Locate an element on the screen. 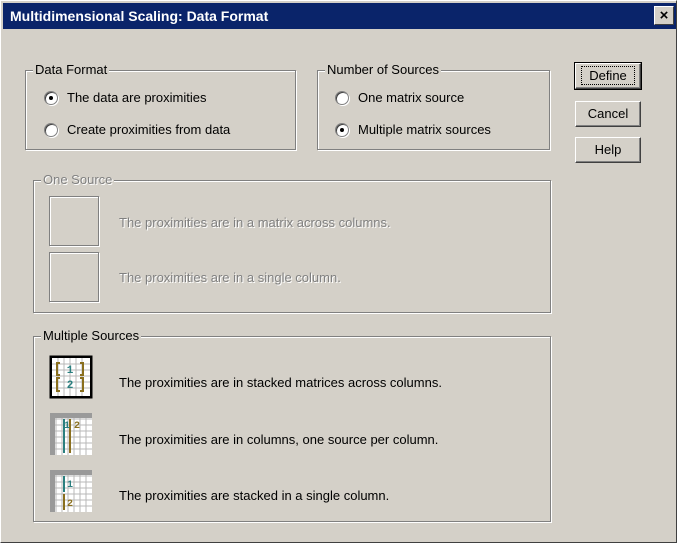 Image resolution: width=679 pixels, height=545 pixels. columns-per-source-icon: 1 2 is located at coordinates (71, 434).